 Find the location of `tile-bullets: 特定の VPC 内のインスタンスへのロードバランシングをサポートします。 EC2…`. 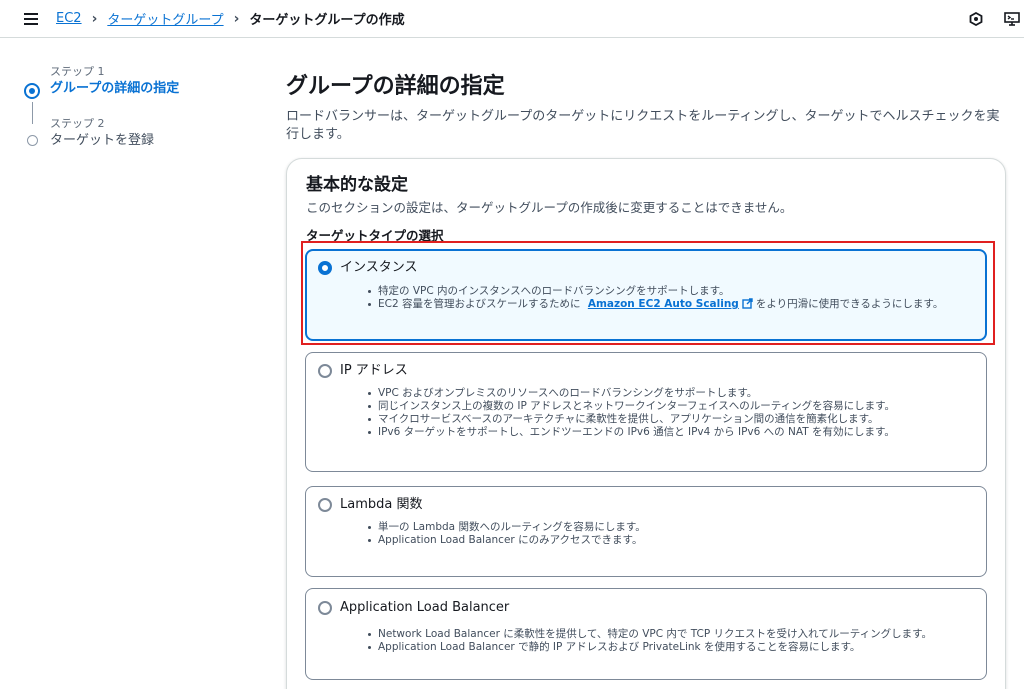

tile-bullets: 特定の VPC 内のインスタンスへのロードバランシングをサポートします。 EC2… is located at coordinates (654, 299).